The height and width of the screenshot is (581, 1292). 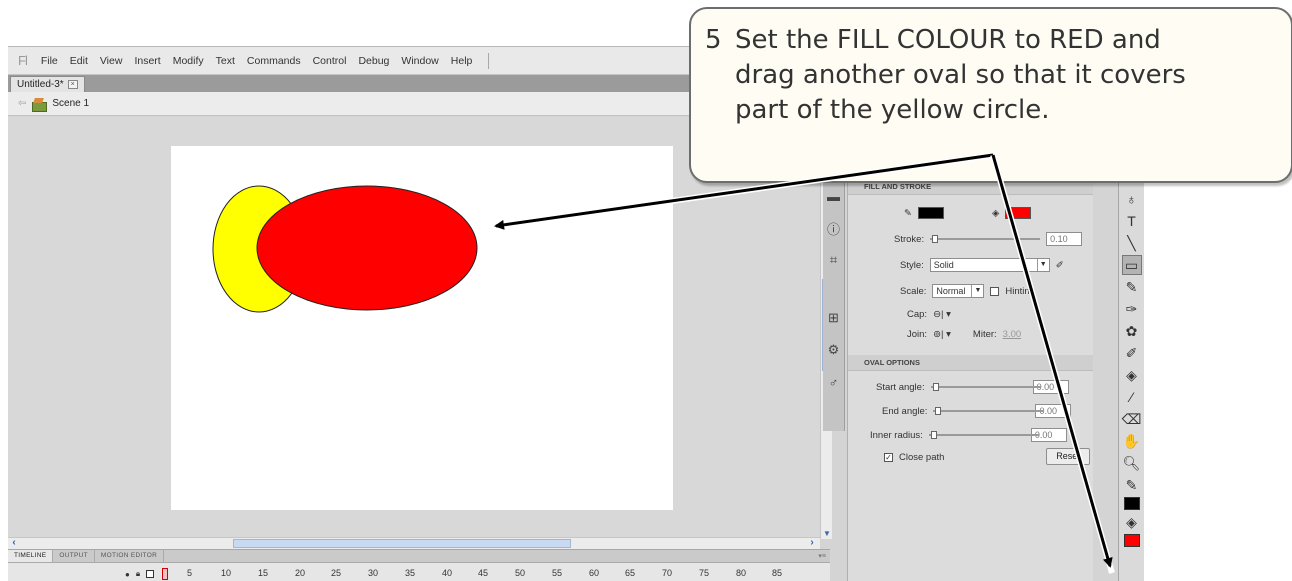 I want to click on scroll-left-icon: ‹, so click(x=14, y=543).